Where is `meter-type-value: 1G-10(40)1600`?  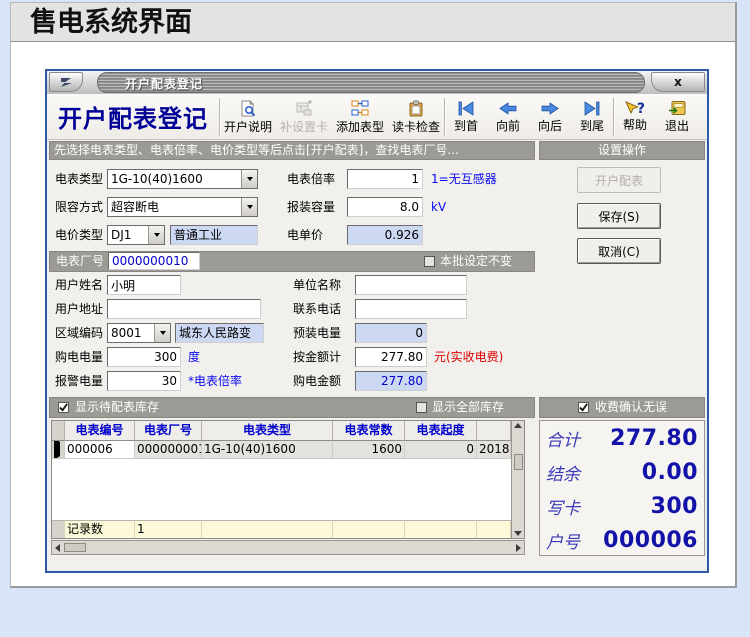 meter-type-value: 1G-10(40)1600 is located at coordinates (157, 179).